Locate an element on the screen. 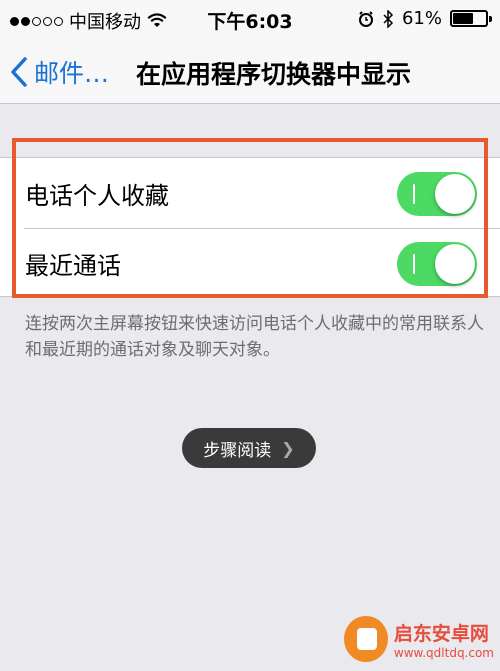 The height and width of the screenshot is (671, 500). battery-icon is located at coordinates (471, 18).